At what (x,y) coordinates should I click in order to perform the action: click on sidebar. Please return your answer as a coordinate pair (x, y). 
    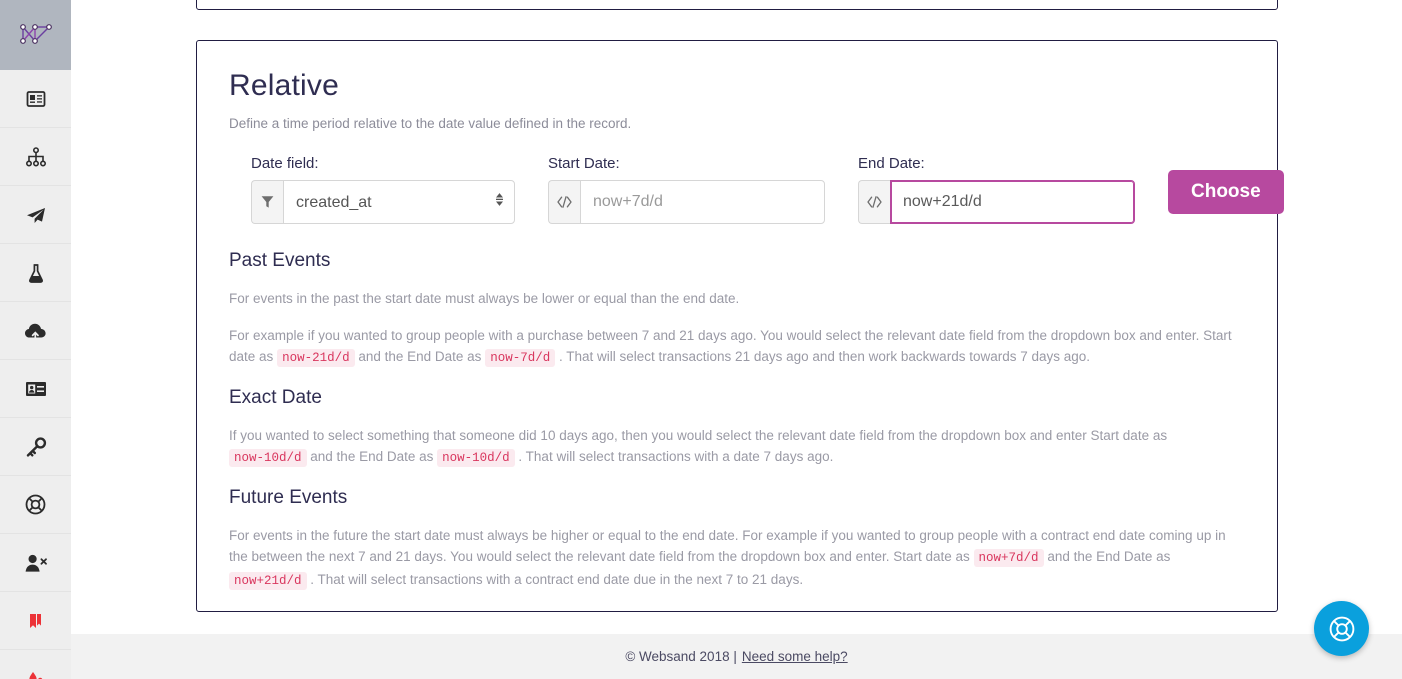
    Looking at the image, I should click on (35, 339).